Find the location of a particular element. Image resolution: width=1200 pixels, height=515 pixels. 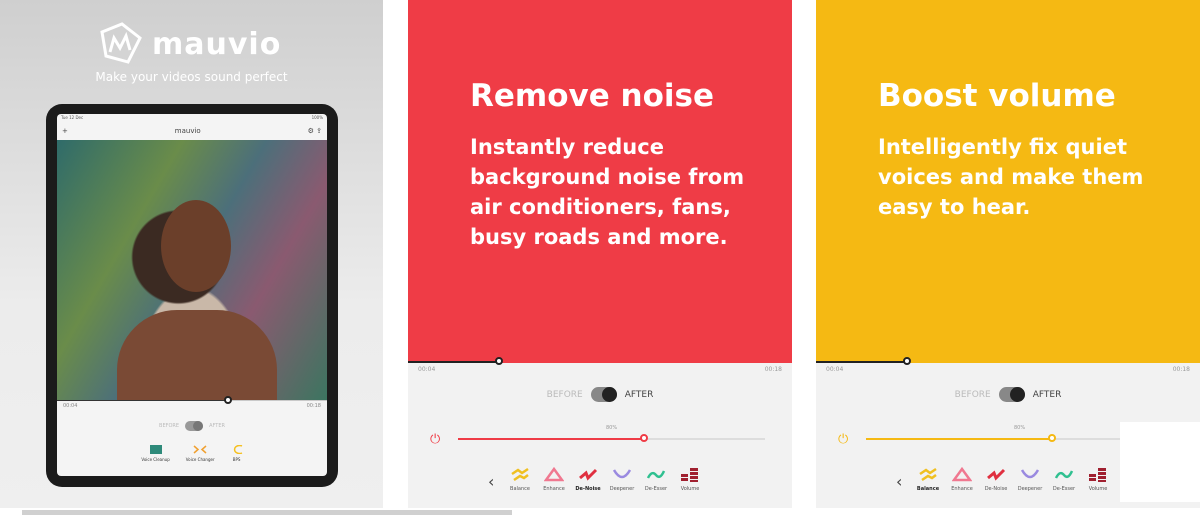

person-body is located at coordinates (197, 355).